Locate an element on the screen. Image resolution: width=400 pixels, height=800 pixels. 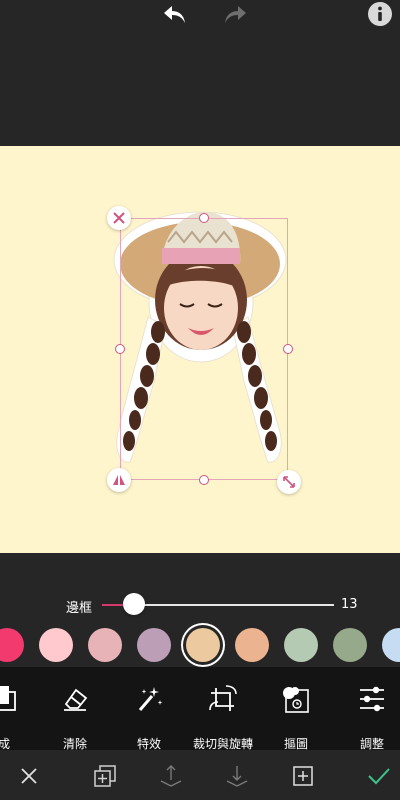
send-backward-button is located at coordinates (237, 776).